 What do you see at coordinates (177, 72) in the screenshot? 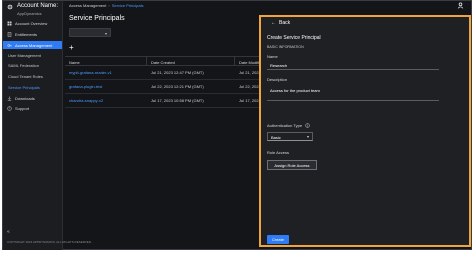
I see `date-created: Jul 21, 2023 12:47 PM (GMT)` at bounding box center [177, 72].